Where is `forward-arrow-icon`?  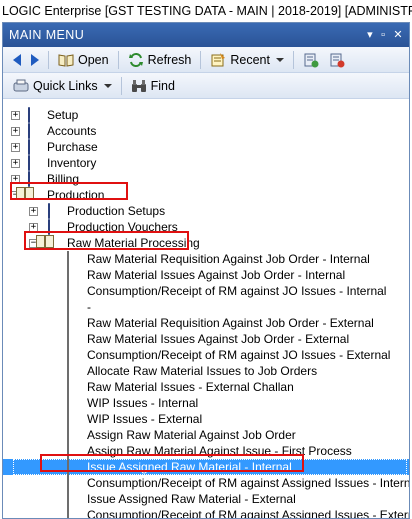 forward-arrow-icon is located at coordinates (35, 59).